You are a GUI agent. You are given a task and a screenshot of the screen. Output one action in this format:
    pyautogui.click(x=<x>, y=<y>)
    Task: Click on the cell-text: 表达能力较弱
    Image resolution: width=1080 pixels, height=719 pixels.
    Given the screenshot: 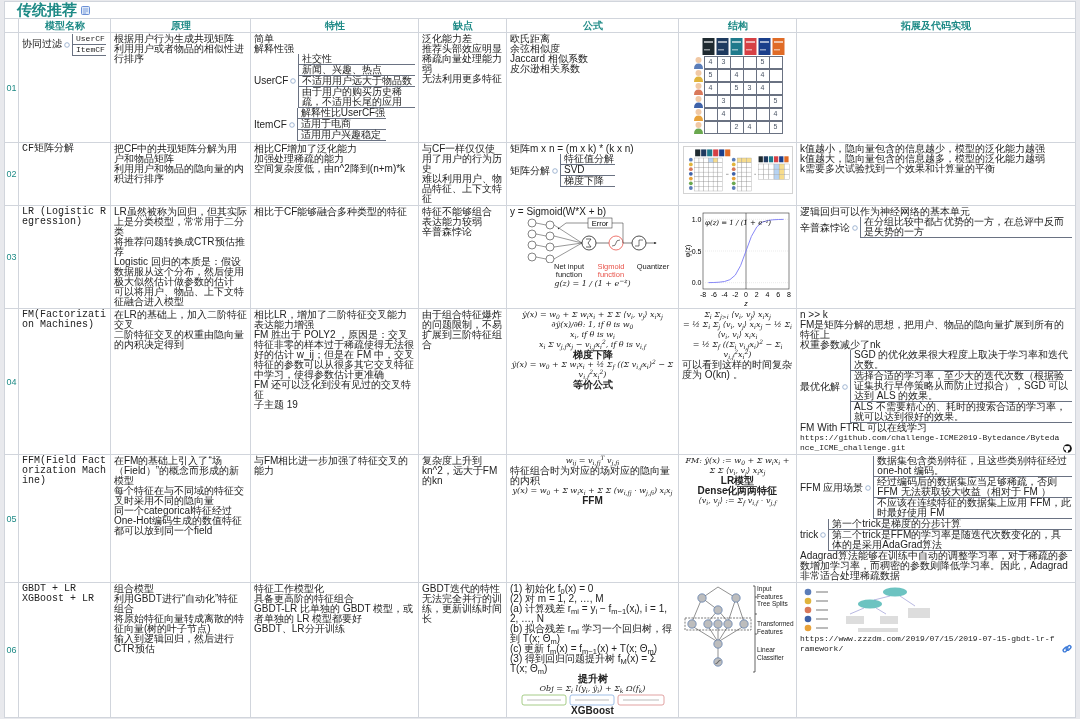 What is the action you would take?
    pyautogui.click(x=452, y=222)
    